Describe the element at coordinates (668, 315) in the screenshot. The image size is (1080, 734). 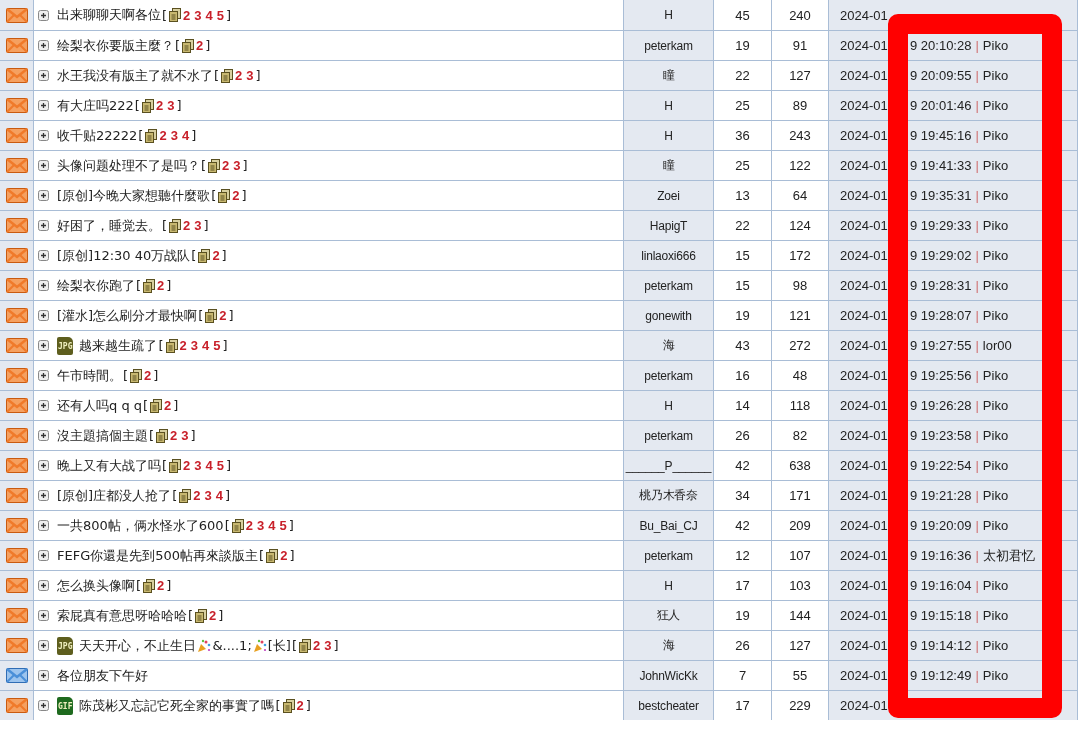
I see `author-link: gonewith` at that location.